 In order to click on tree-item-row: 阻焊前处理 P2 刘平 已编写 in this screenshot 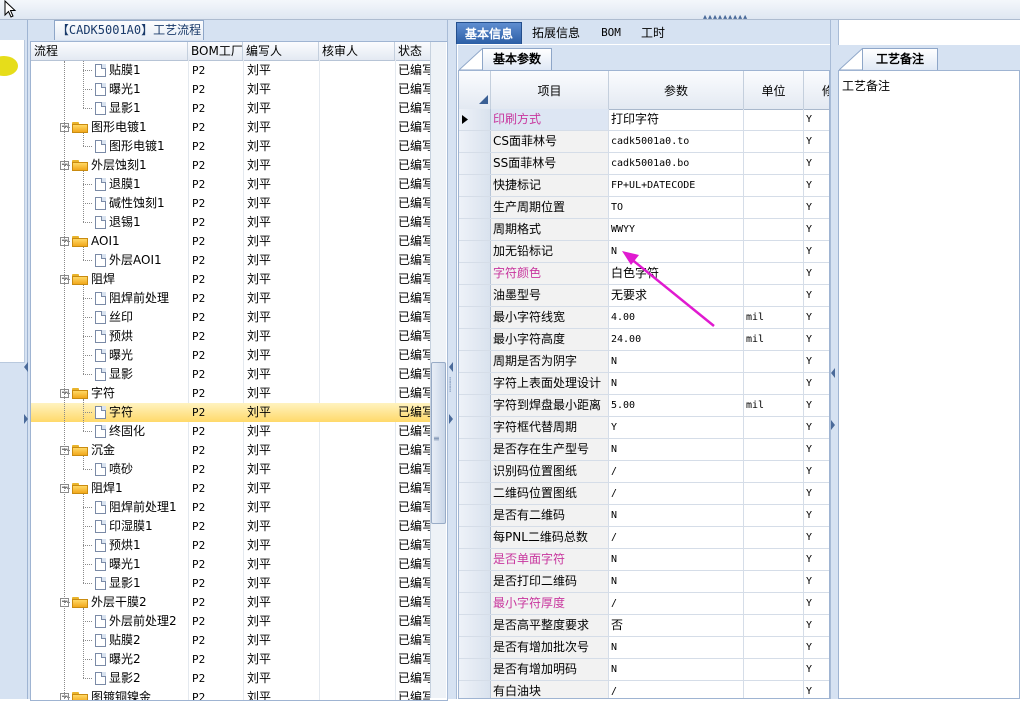, I will do `click(231, 298)`.